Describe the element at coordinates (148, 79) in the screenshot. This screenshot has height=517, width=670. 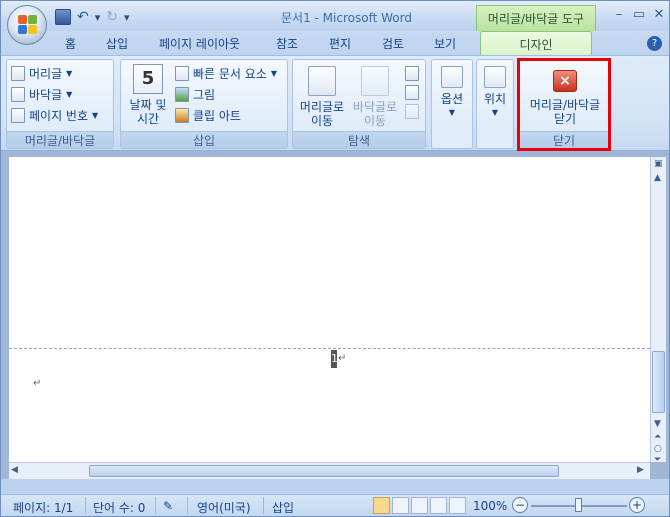
I see `calendar-icon: 5` at that location.